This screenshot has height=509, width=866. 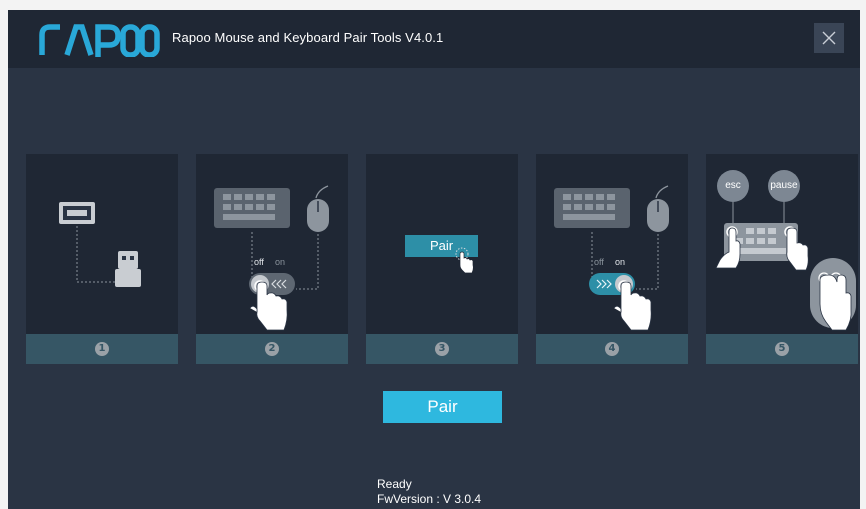 What do you see at coordinates (99, 40) in the screenshot?
I see `rapoo-logo` at bounding box center [99, 40].